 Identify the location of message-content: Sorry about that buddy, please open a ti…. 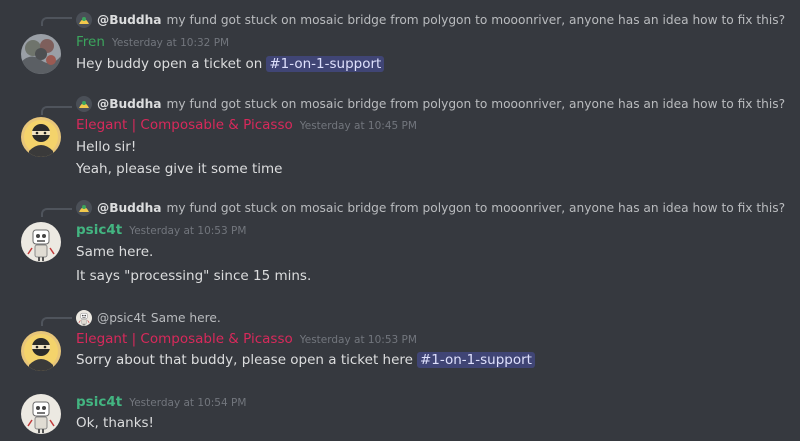
(305, 360).